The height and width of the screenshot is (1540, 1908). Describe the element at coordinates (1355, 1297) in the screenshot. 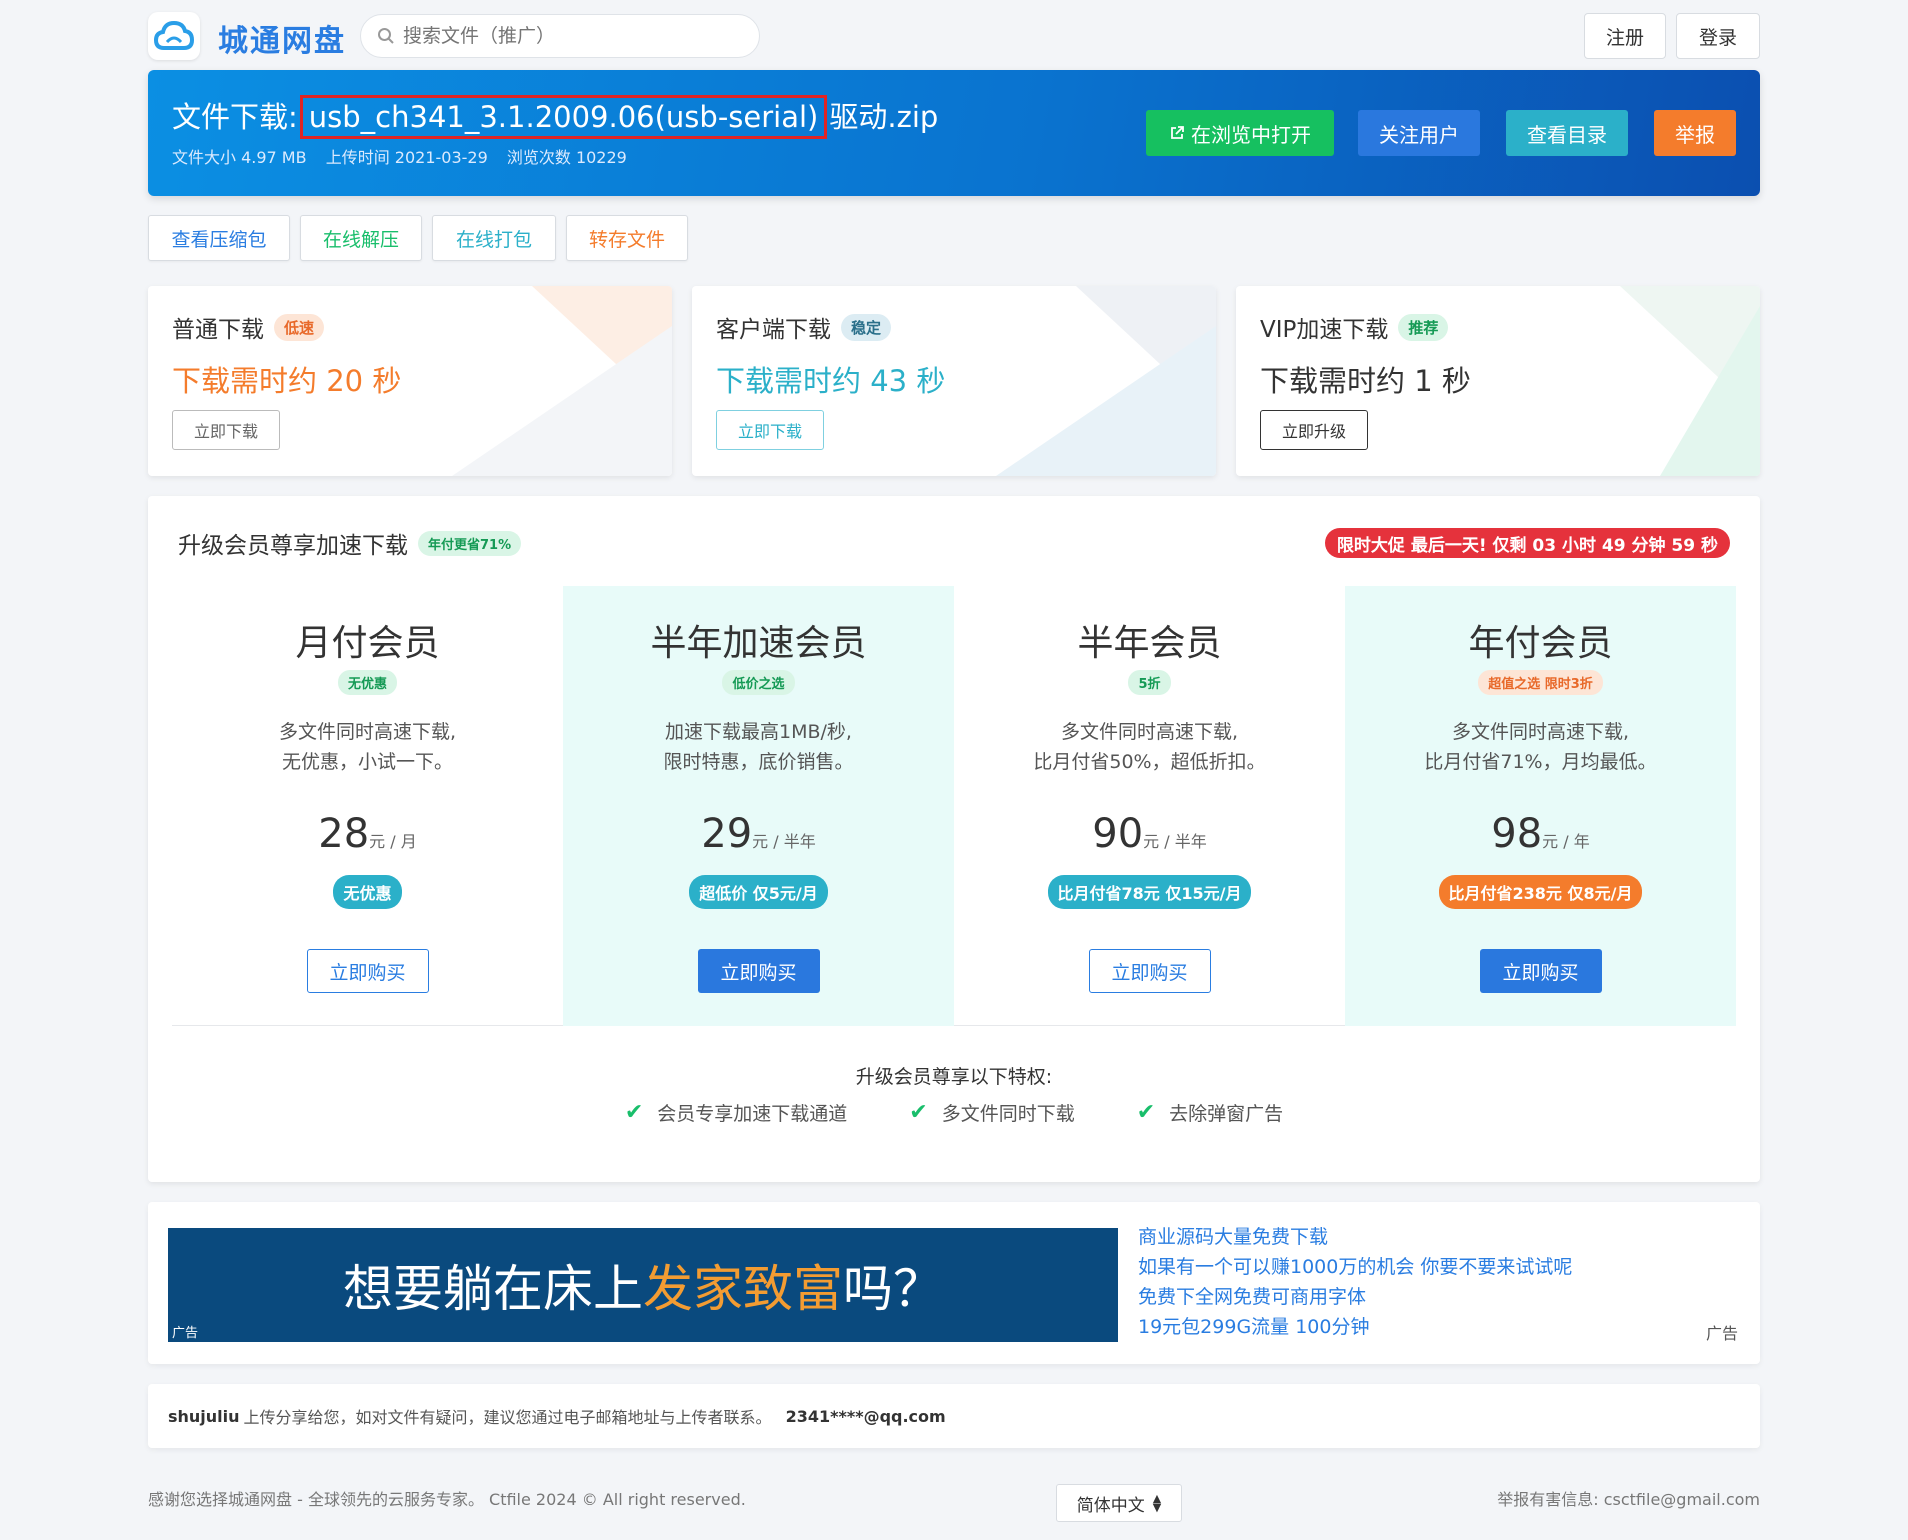

I see `ad-link: 免费下全网免费可商用字体` at that location.